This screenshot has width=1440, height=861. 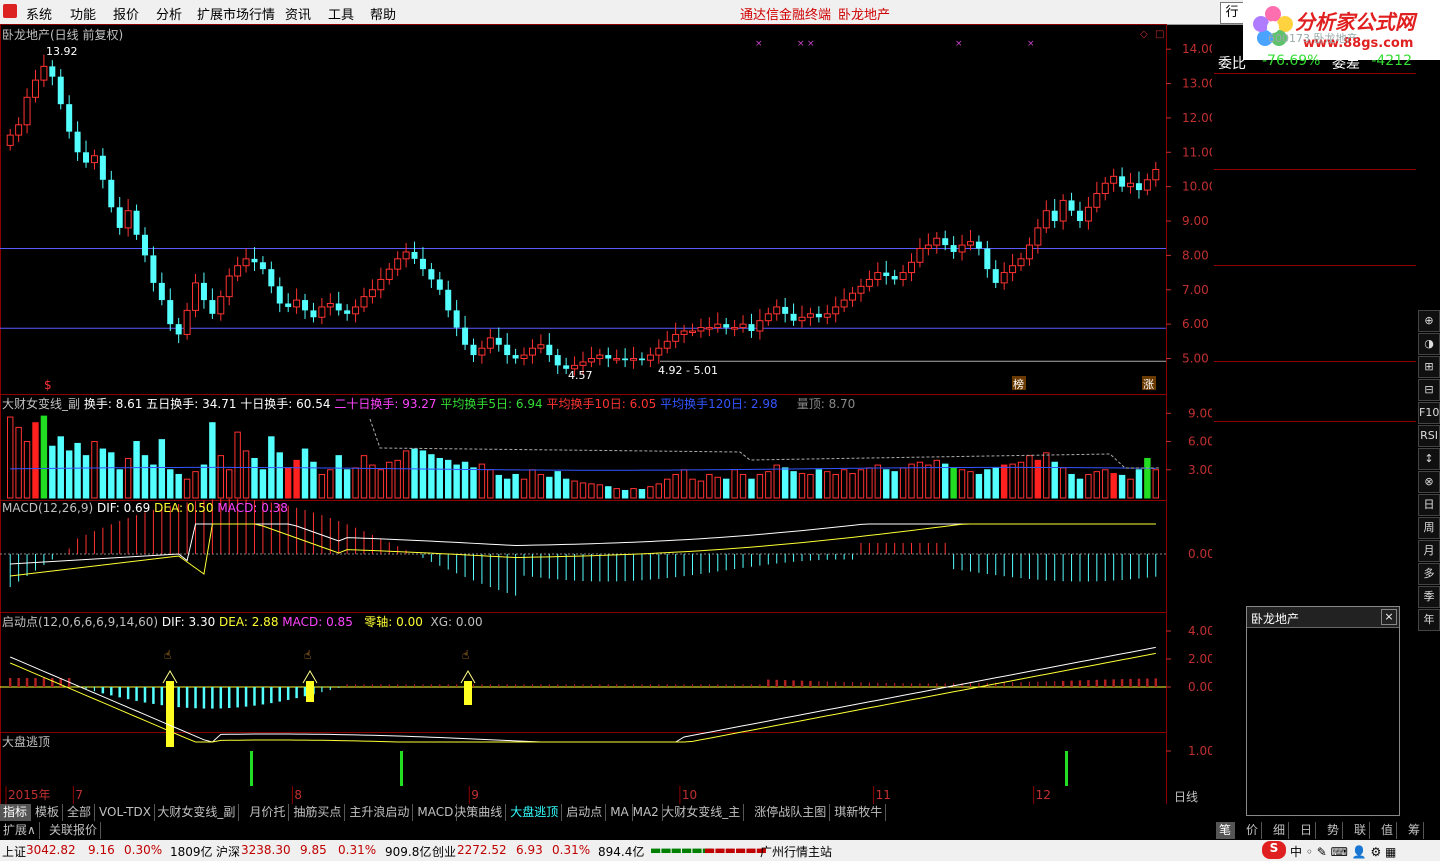 I want to click on ime-tray-icons: 中 ◦ ✎ ⌨ 👤 ⚙ ▦, so click(x=1343, y=851).